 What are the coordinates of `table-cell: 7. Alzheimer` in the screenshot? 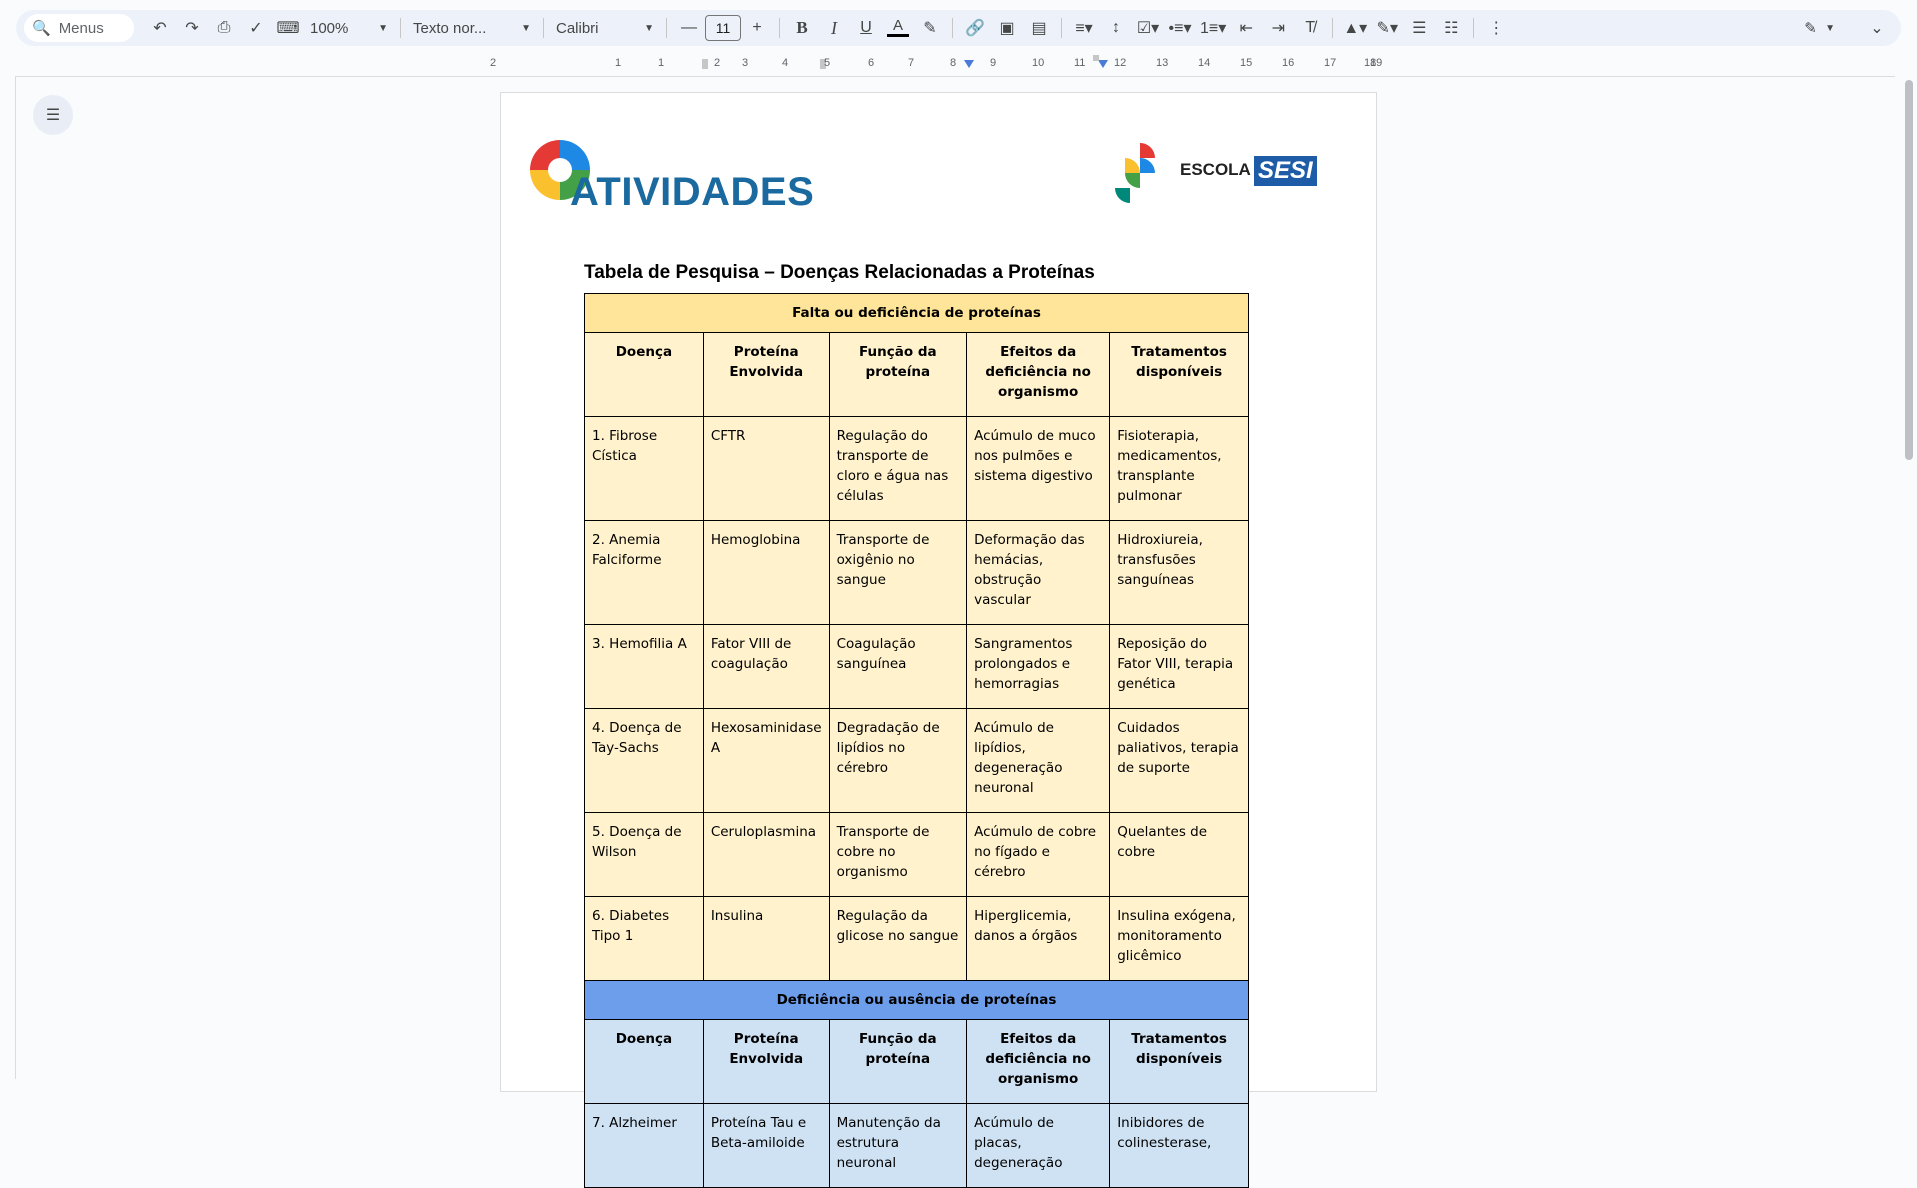 It's located at (644, 1145).